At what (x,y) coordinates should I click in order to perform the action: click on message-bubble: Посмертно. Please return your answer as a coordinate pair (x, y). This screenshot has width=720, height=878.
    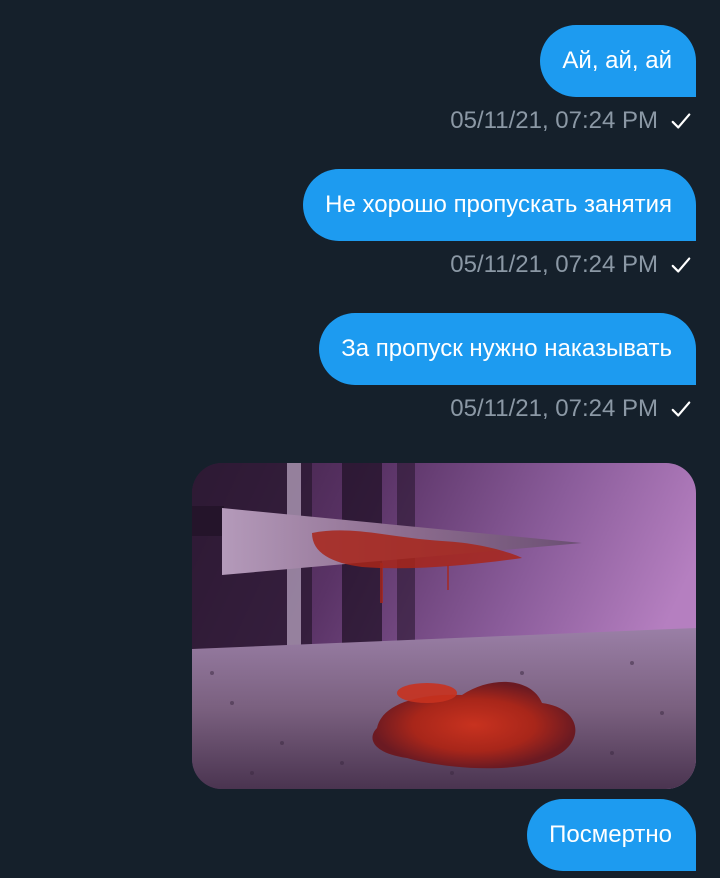
    Looking at the image, I should click on (611, 835).